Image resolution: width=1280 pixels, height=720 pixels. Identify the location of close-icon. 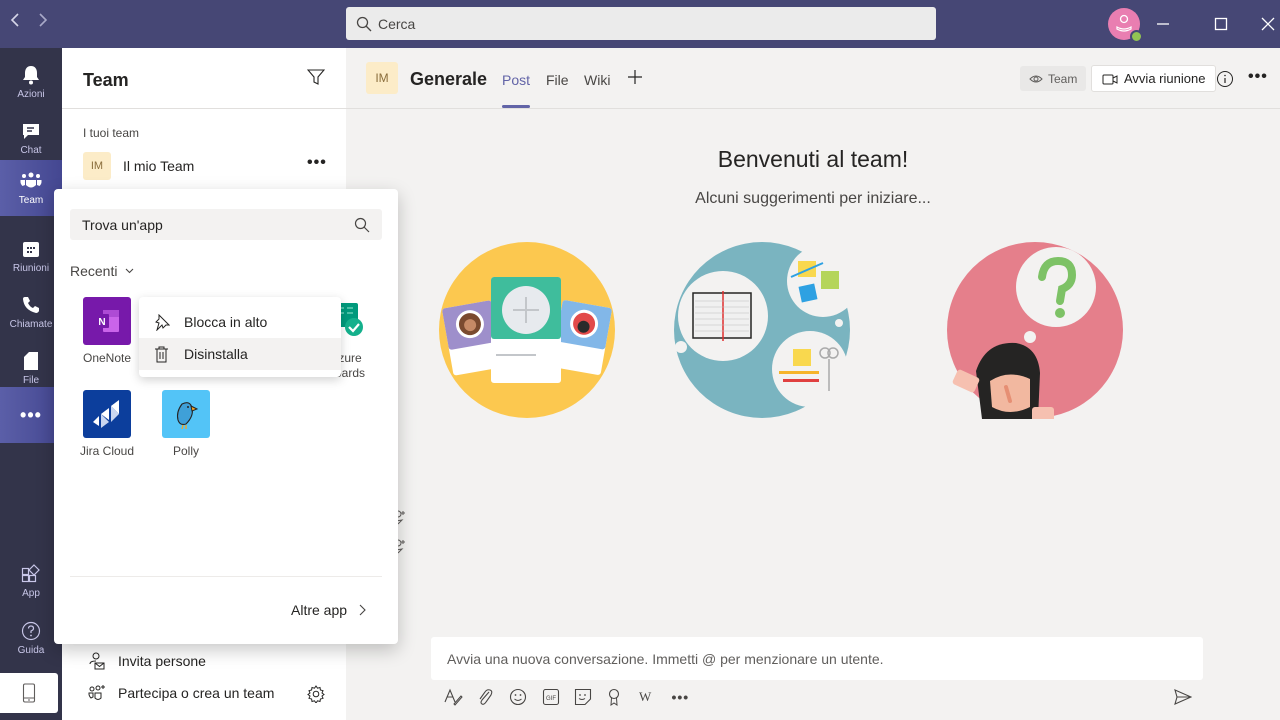
(1268, 24).